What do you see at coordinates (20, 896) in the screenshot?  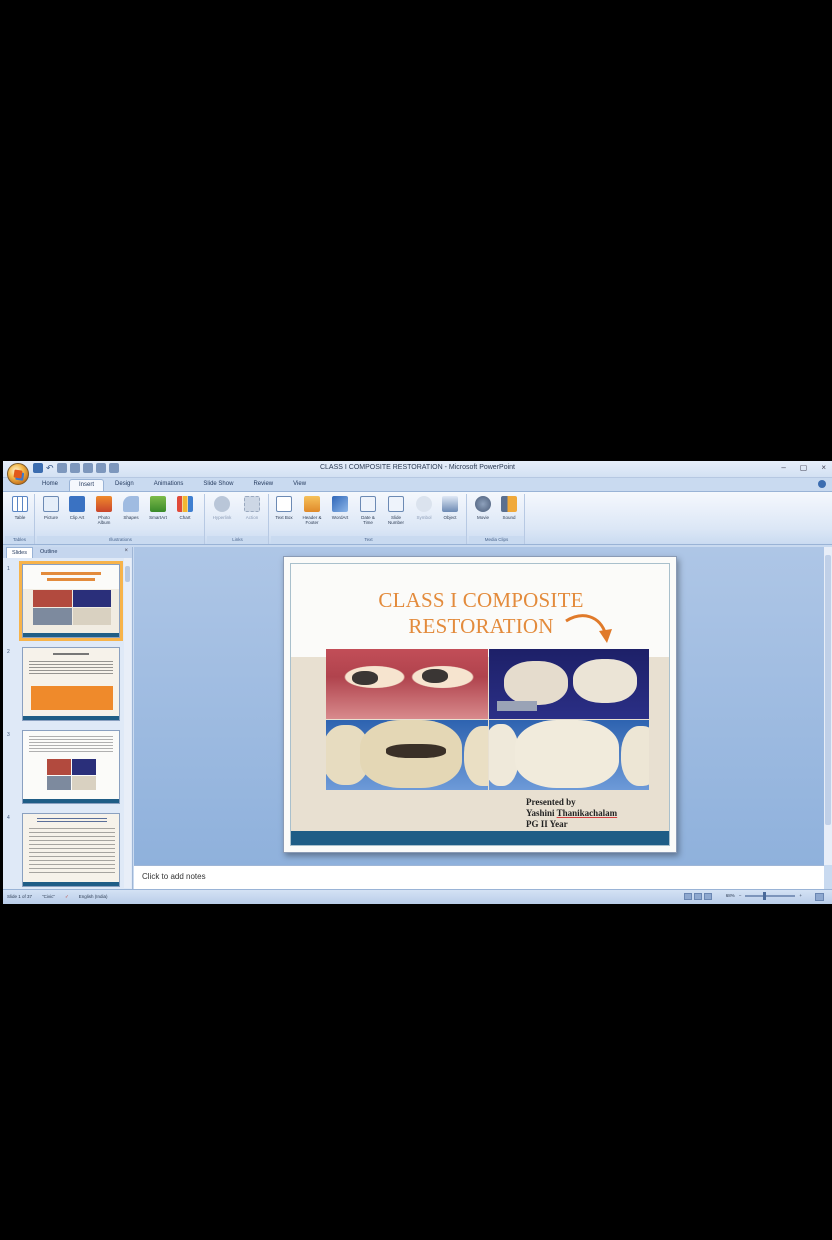 I see `slide-count: Slide 1 of 37` at bounding box center [20, 896].